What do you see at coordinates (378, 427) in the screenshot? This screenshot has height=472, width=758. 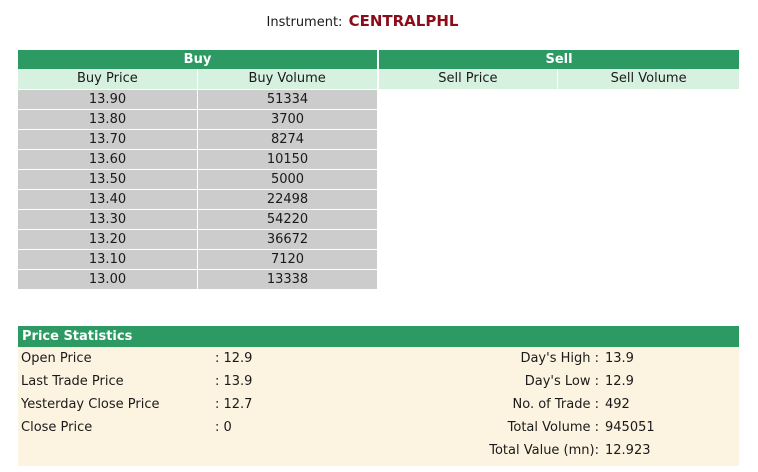 I see `stat-row: Close Price : 0 Total Volume : 945051` at bounding box center [378, 427].